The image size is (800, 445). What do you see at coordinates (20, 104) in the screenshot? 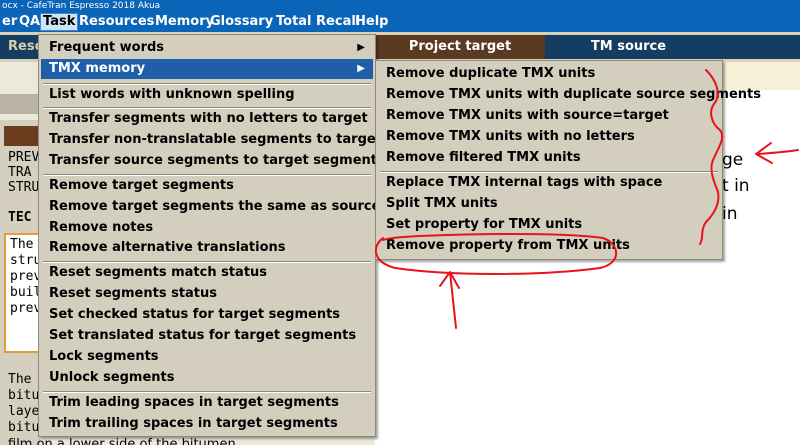
I see `toolbar-band` at bounding box center [20, 104].